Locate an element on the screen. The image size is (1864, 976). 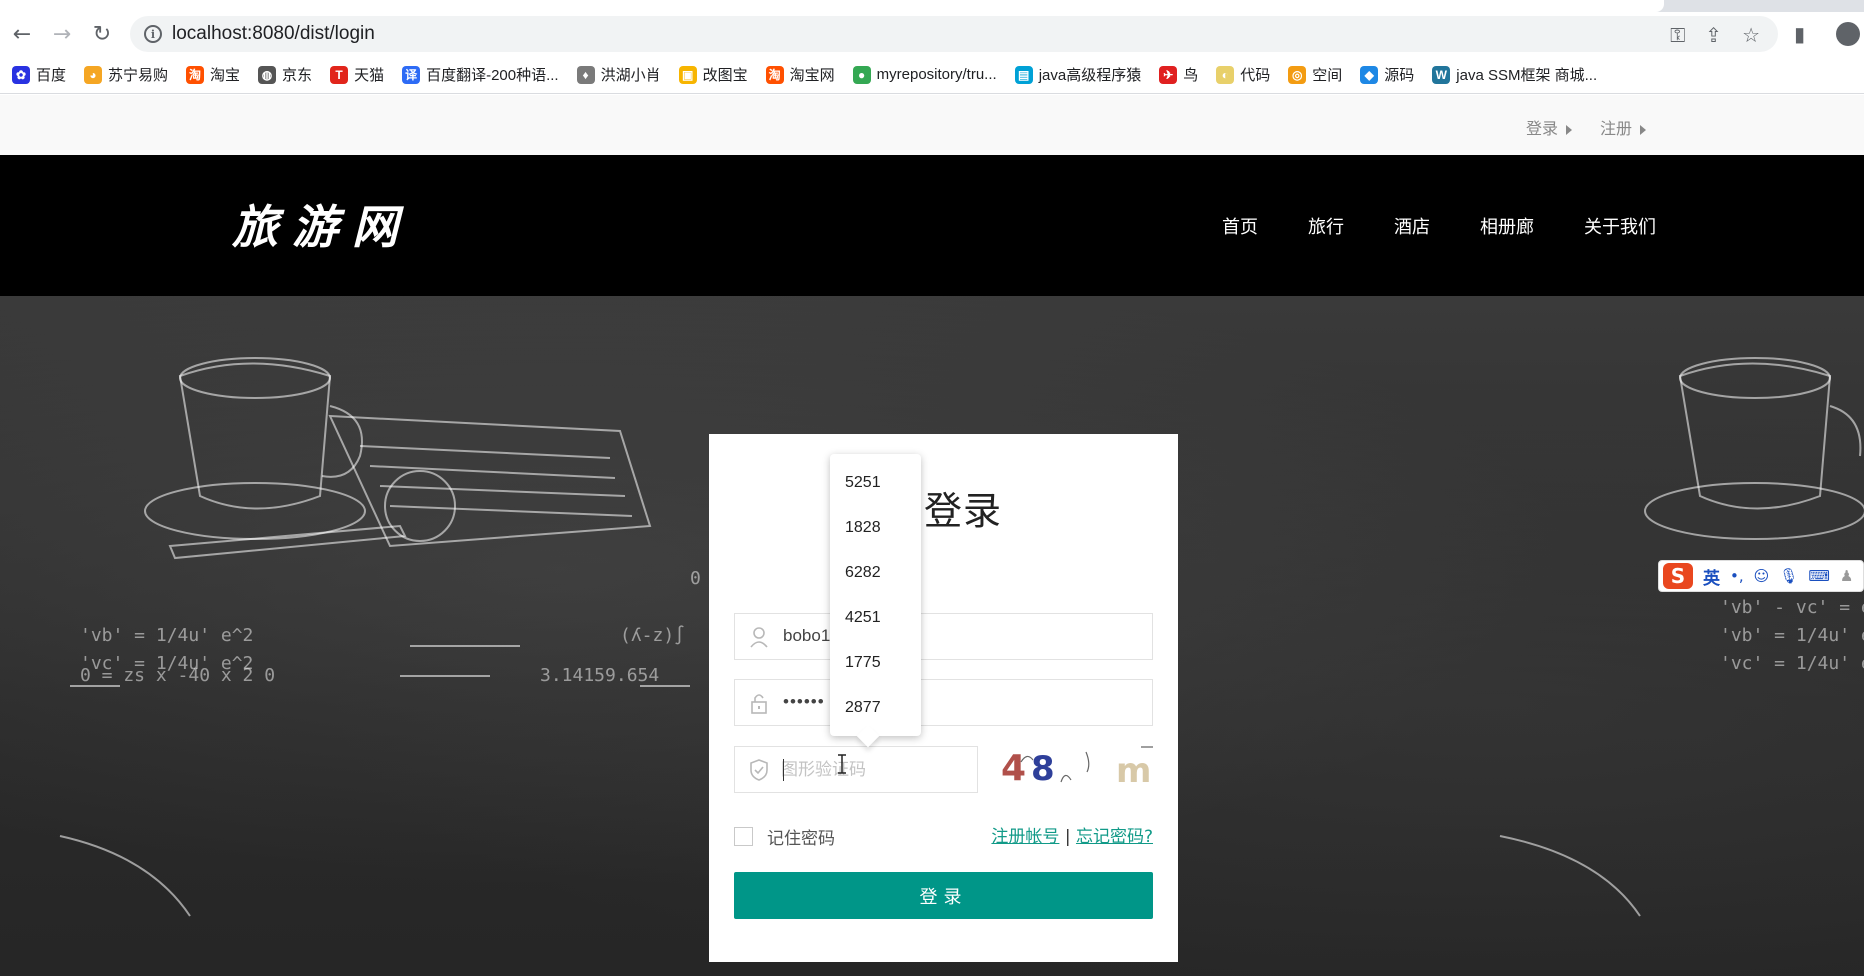
bookmark-label: 淘宝网 is located at coordinates (812, 75).